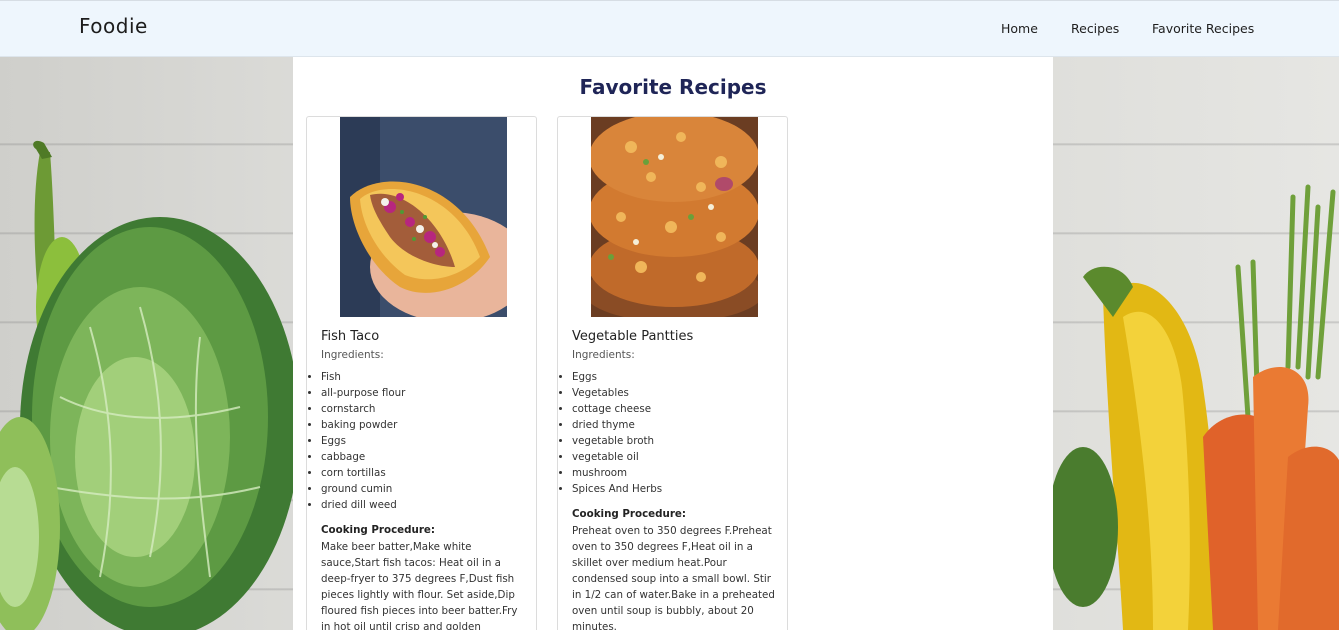 The width and height of the screenshot is (1339, 630). I want to click on list-item: vegetable broth, so click(617, 441).